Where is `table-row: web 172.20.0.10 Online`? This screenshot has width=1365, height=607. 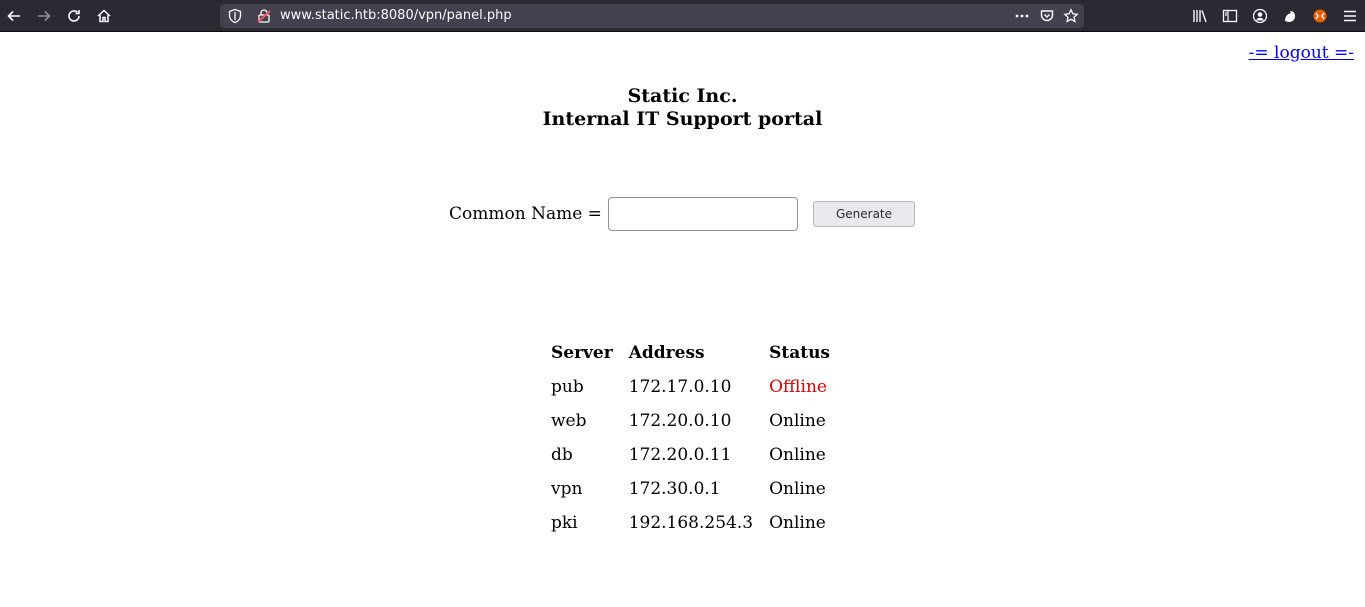
table-row: web 172.20.0.10 Online is located at coordinates (697, 421).